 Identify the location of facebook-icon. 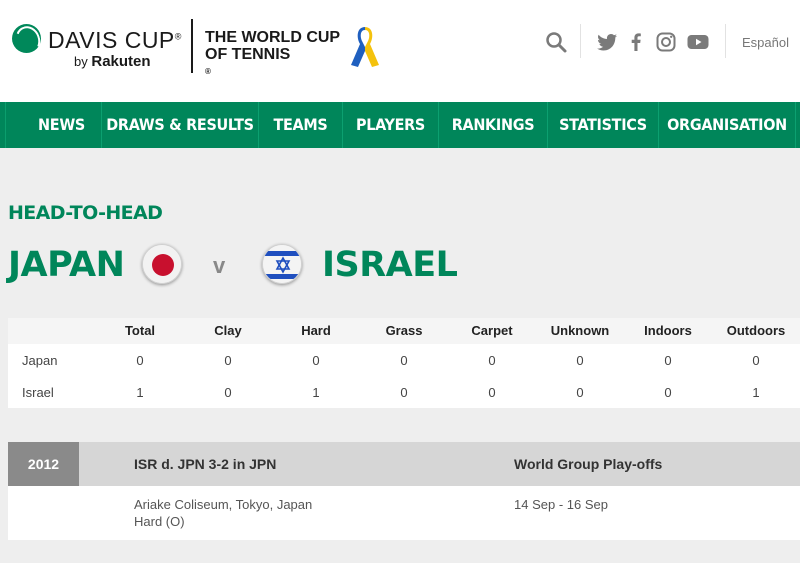
(636, 42).